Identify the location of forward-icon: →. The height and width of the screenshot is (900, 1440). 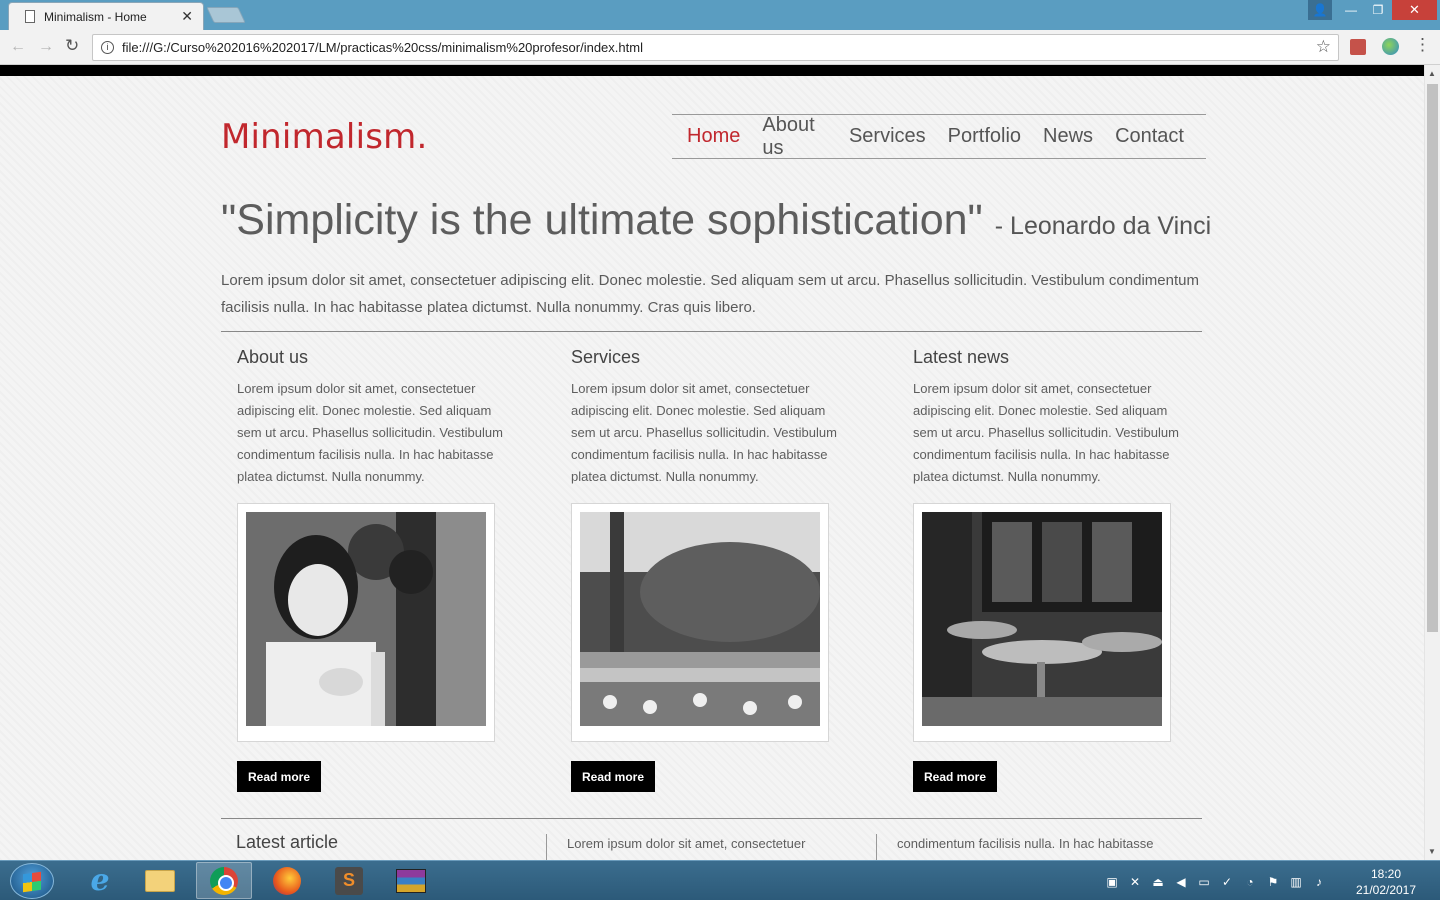
(46, 47).